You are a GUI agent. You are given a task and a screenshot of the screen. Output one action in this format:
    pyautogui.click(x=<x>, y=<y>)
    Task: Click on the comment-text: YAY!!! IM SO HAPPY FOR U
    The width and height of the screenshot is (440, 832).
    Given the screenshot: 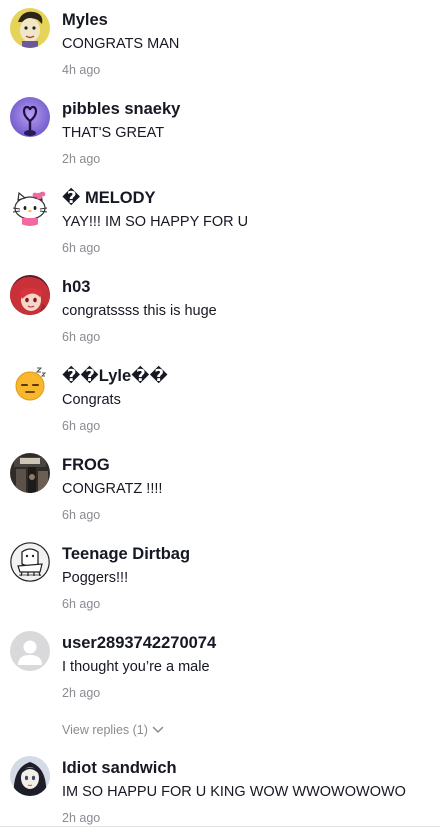 What is the action you would take?
    pyautogui.click(x=155, y=222)
    